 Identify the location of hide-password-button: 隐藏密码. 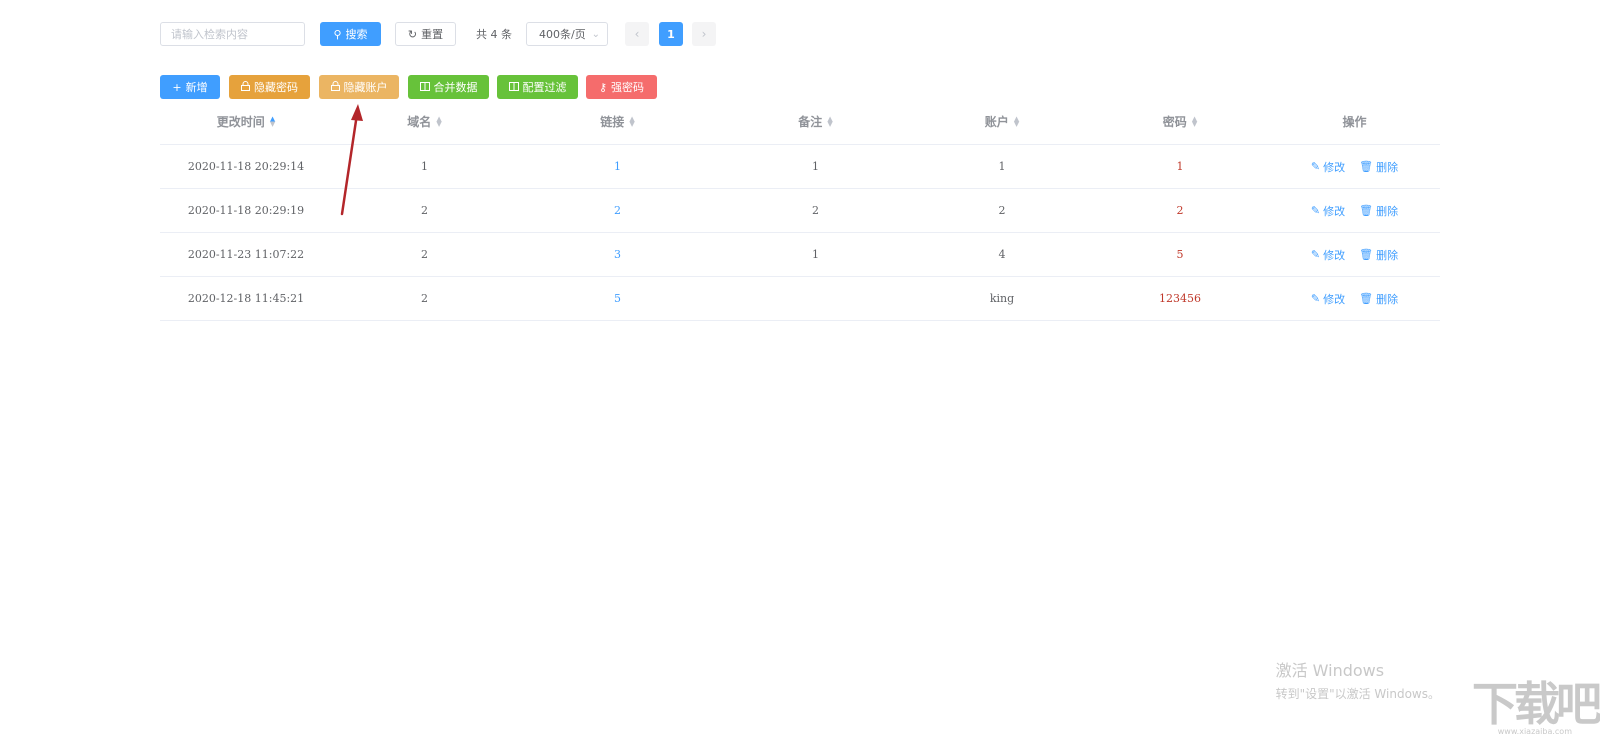
(269, 87).